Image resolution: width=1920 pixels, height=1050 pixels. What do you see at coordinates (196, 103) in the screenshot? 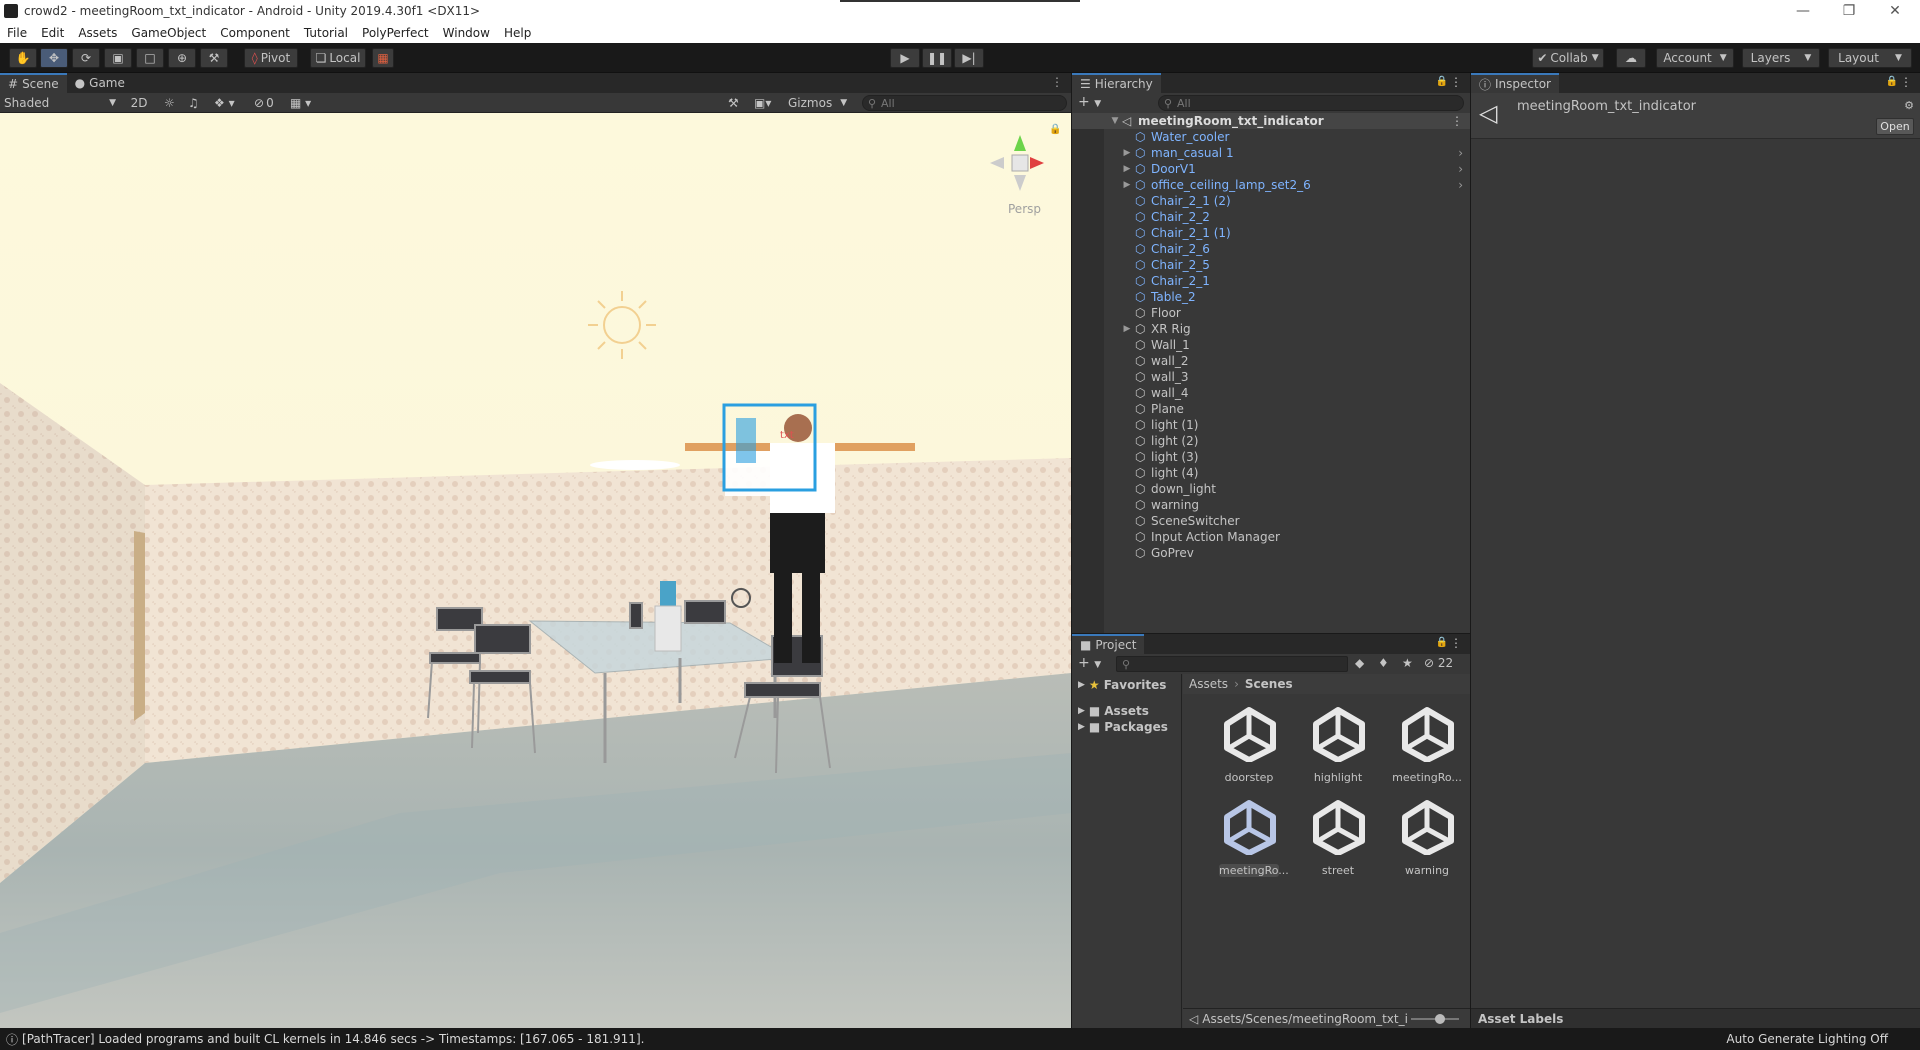
I see `audio-toggle-icon: ♫` at bounding box center [196, 103].